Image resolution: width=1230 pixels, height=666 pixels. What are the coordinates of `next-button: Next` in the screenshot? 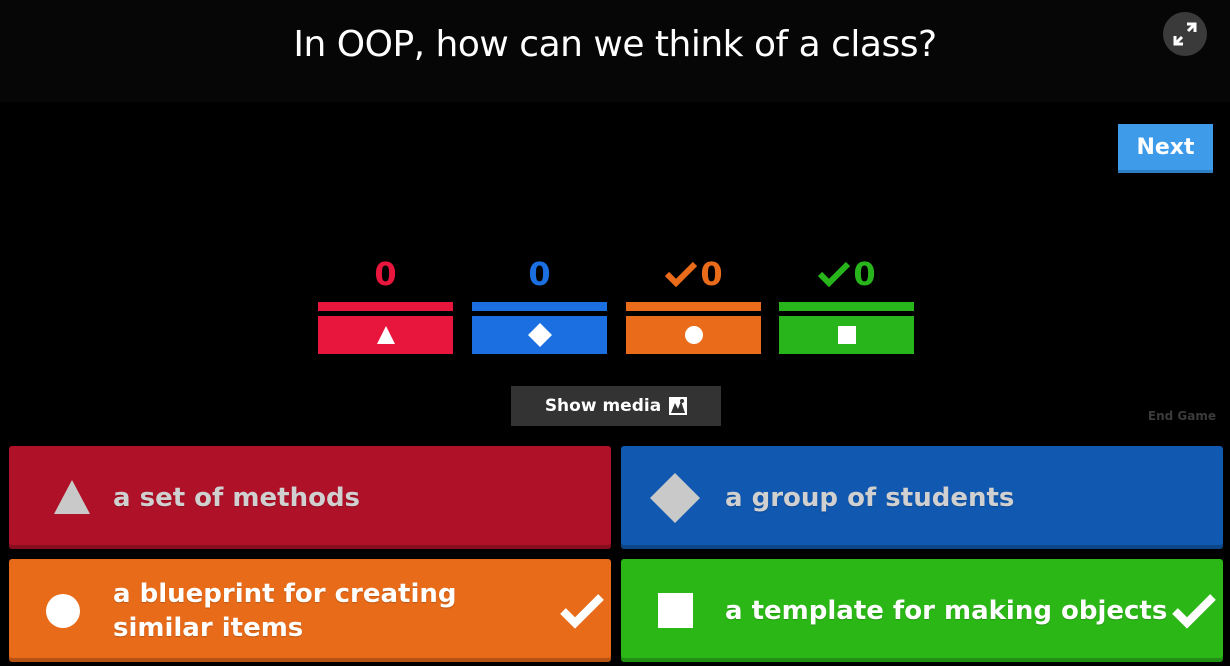 It's located at (1165, 148).